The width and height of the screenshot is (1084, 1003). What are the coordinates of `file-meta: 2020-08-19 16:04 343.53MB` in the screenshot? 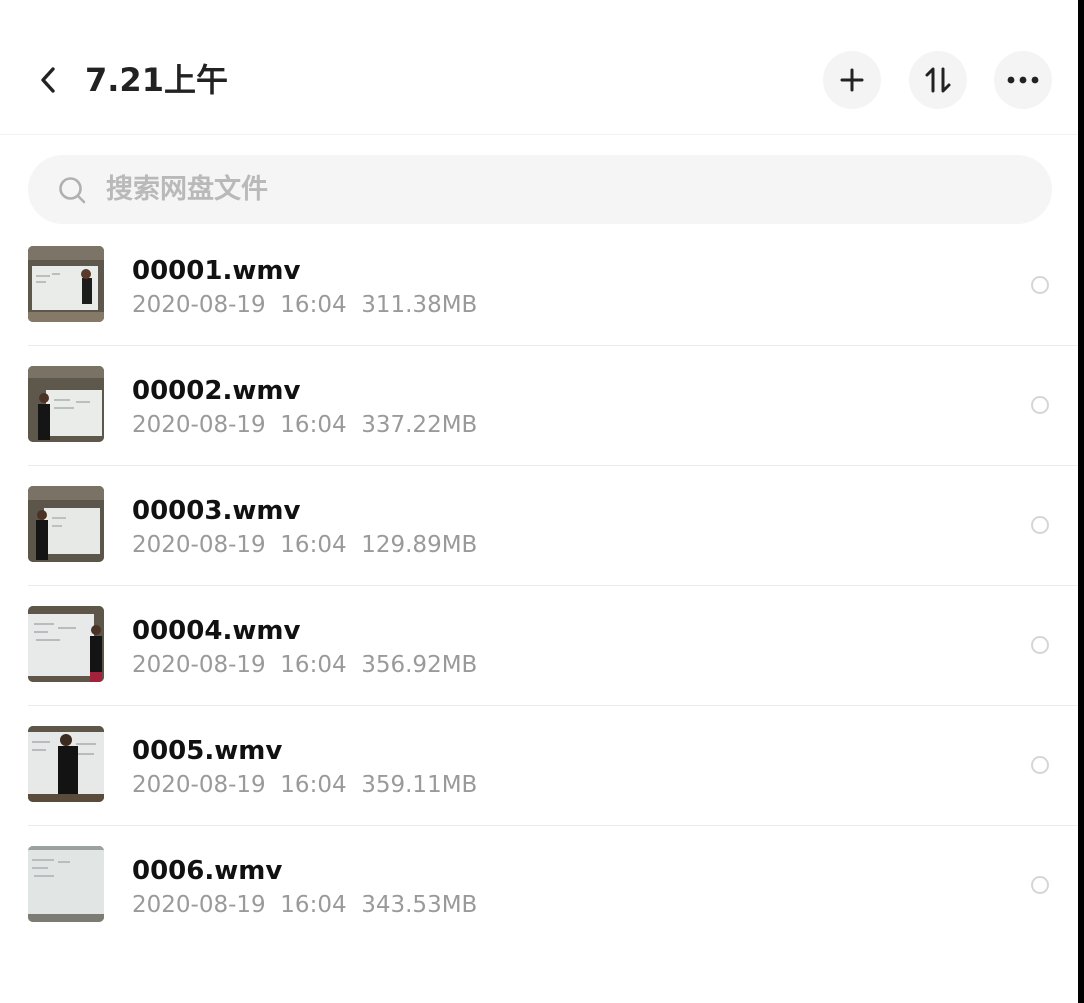 It's located at (304, 905).